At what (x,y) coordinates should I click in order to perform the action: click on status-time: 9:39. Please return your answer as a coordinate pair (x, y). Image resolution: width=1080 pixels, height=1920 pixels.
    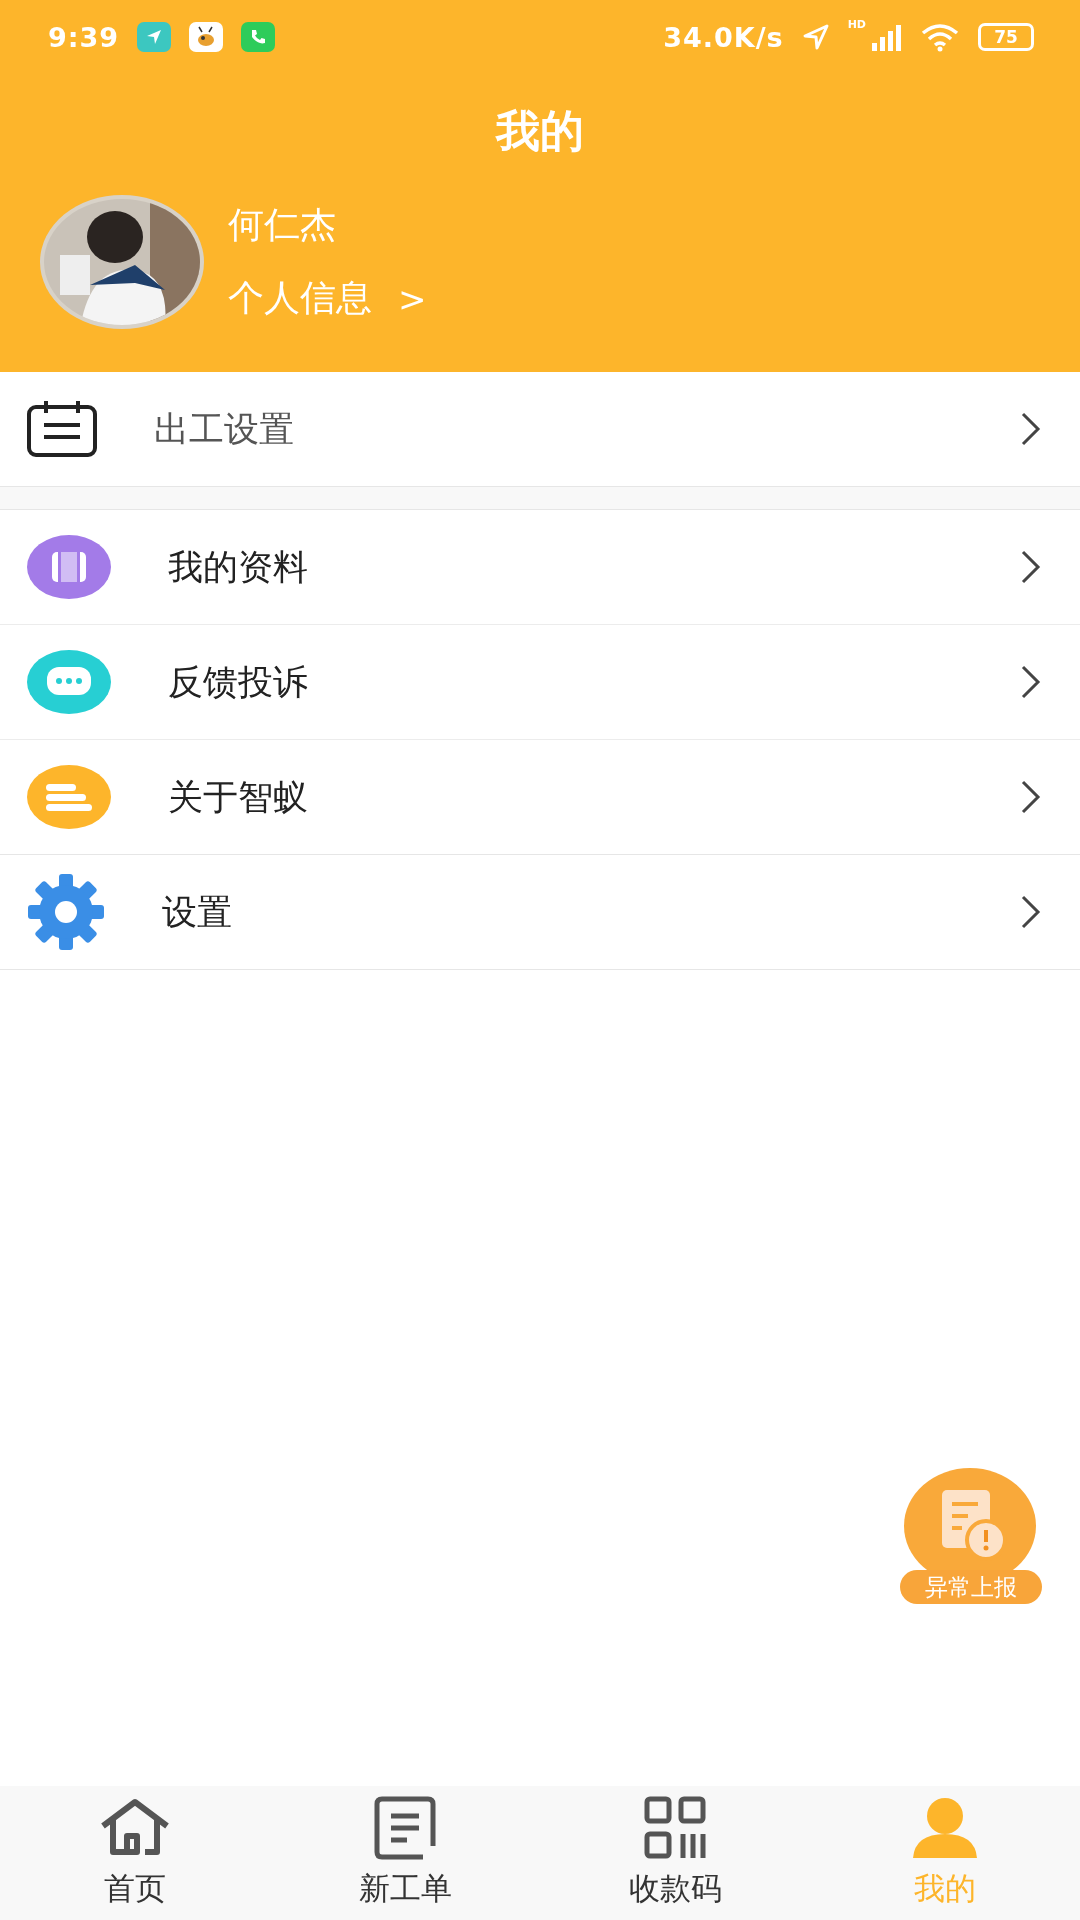
    Looking at the image, I should click on (84, 37).